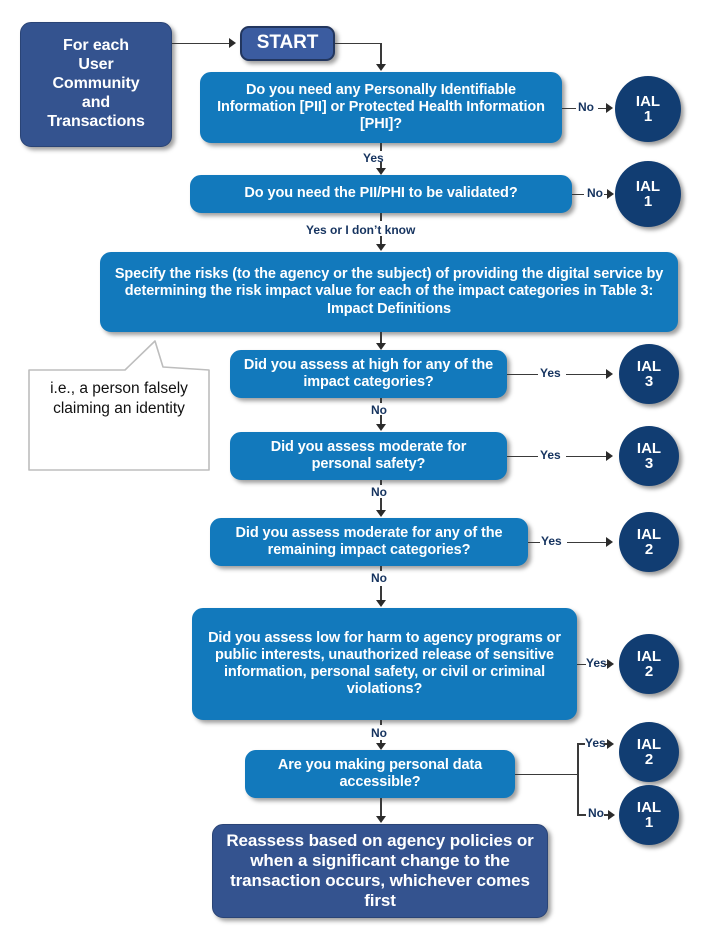  Describe the element at coordinates (379, 492) in the screenshot. I see `edge-label-moderate-safety-no: No` at that location.